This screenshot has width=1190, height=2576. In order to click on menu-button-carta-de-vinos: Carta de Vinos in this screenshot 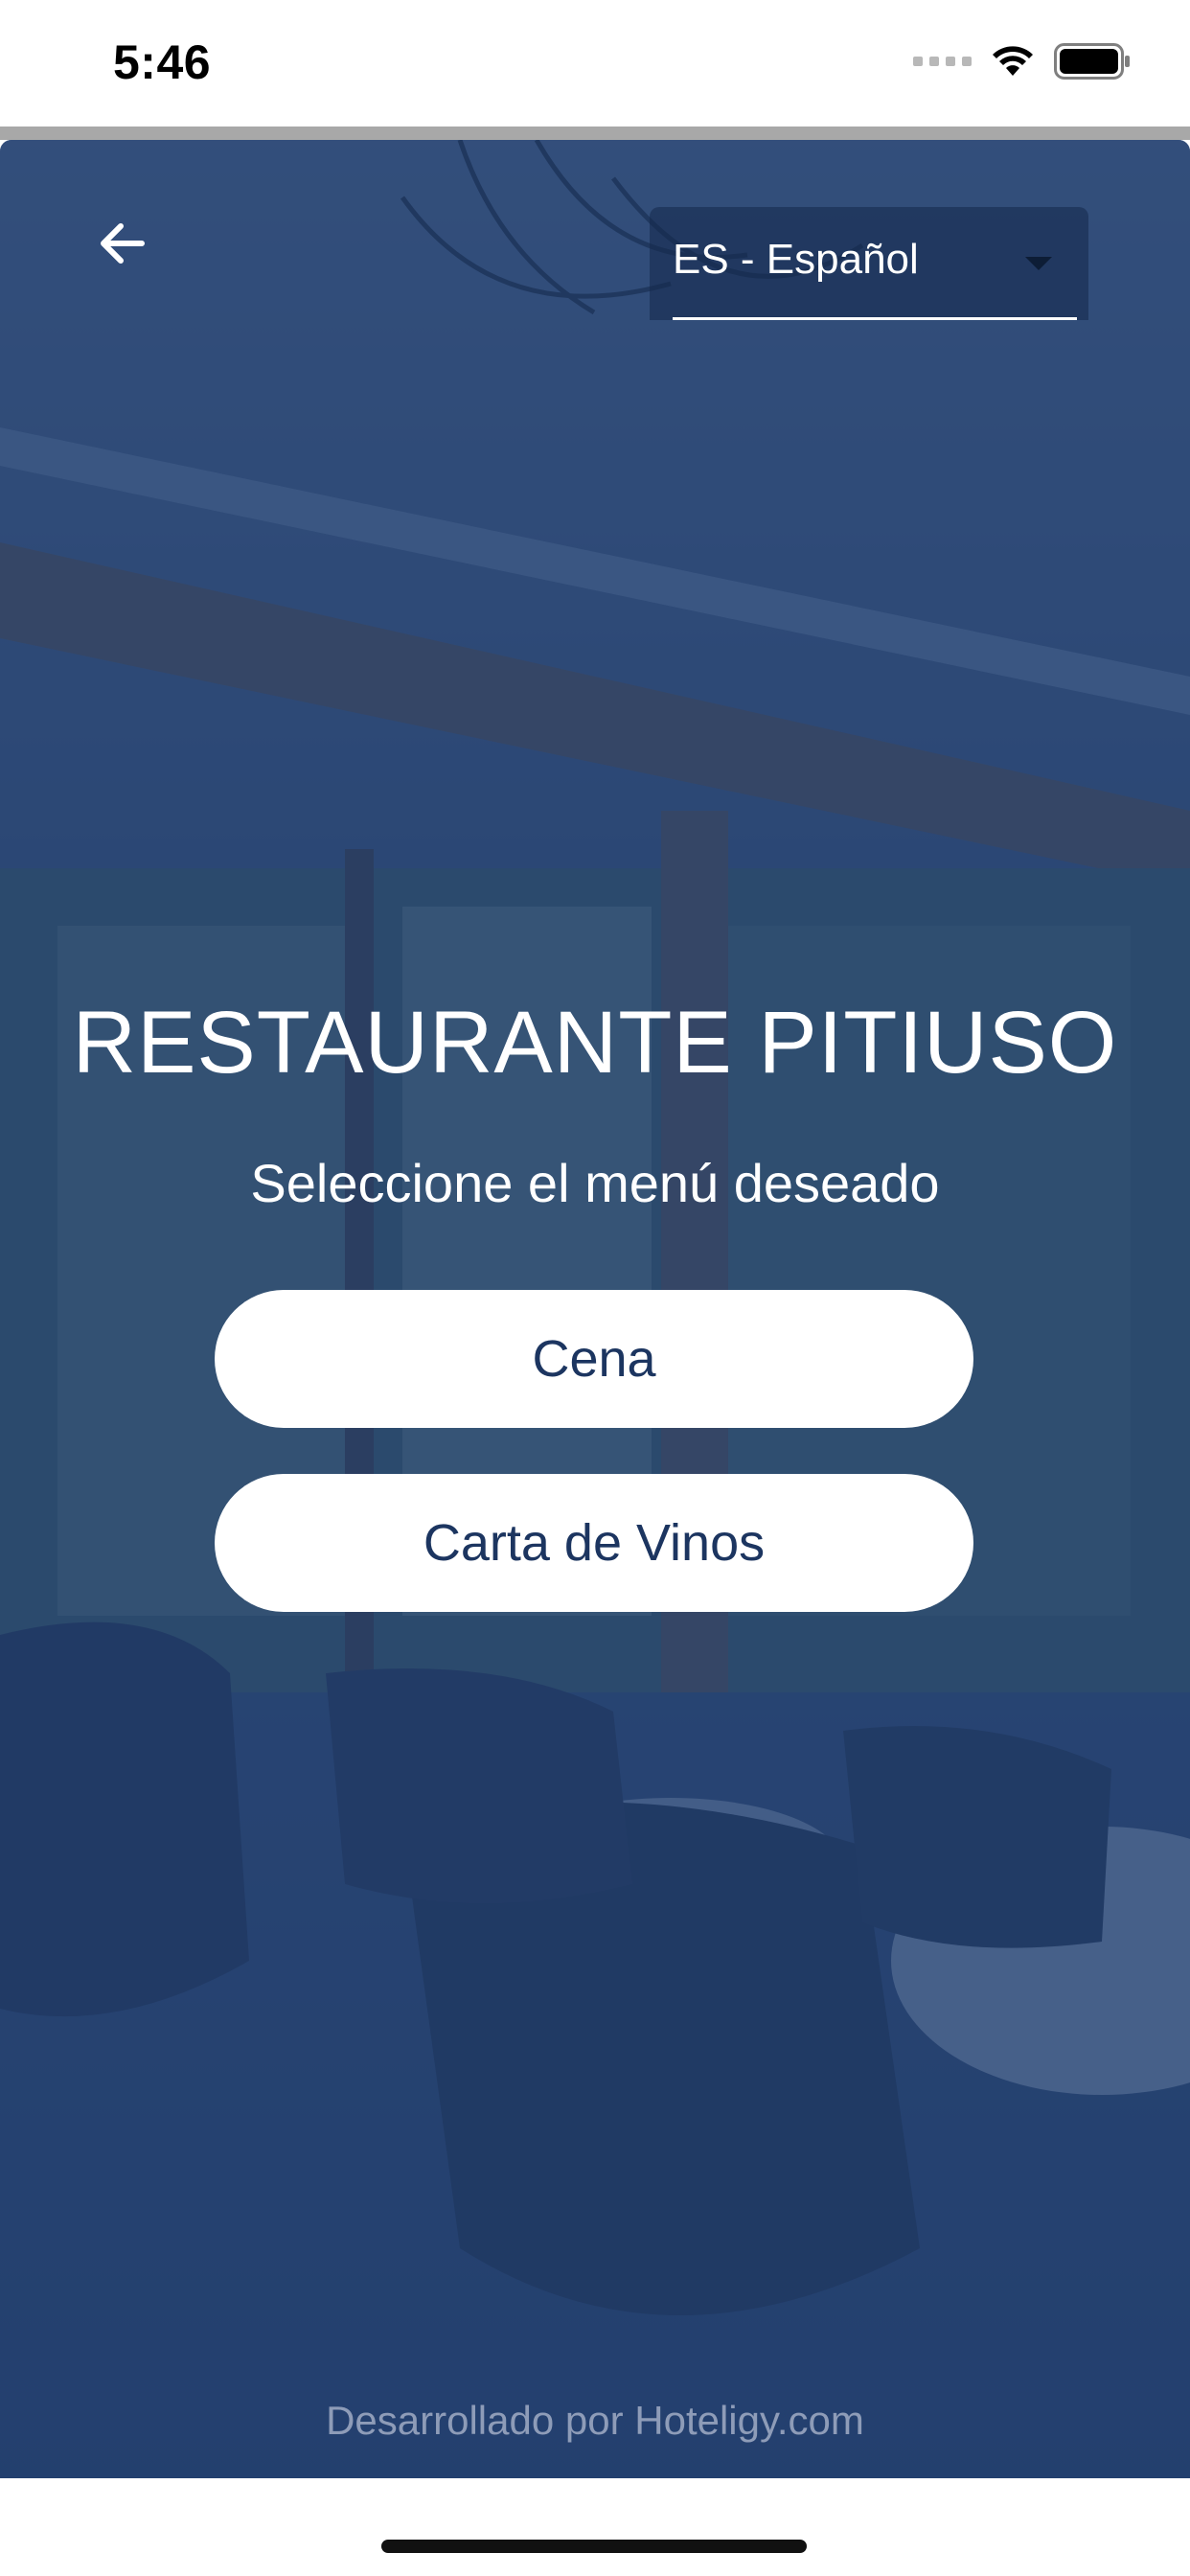, I will do `click(594, 1543)`.